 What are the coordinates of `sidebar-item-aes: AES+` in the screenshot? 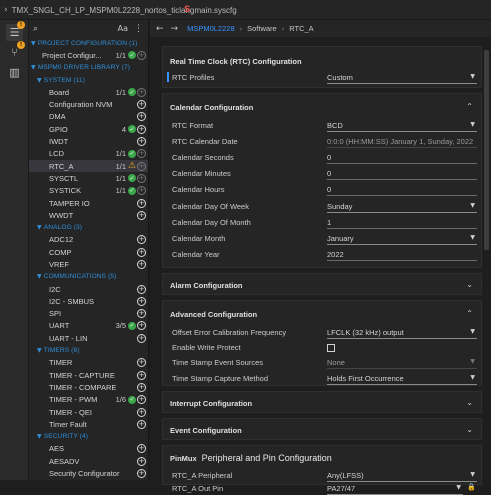 It's located at (88, 449).